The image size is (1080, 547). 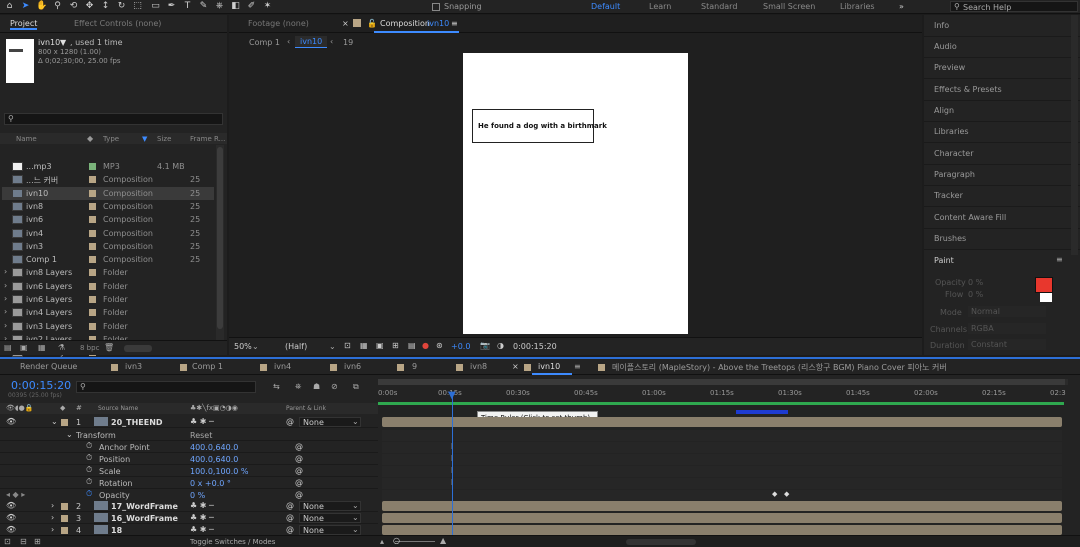 What do you see at coordinates (951, 131) in the screenshot?
I see `panel-libraries: Libraries` at bounding box center [951, 131].